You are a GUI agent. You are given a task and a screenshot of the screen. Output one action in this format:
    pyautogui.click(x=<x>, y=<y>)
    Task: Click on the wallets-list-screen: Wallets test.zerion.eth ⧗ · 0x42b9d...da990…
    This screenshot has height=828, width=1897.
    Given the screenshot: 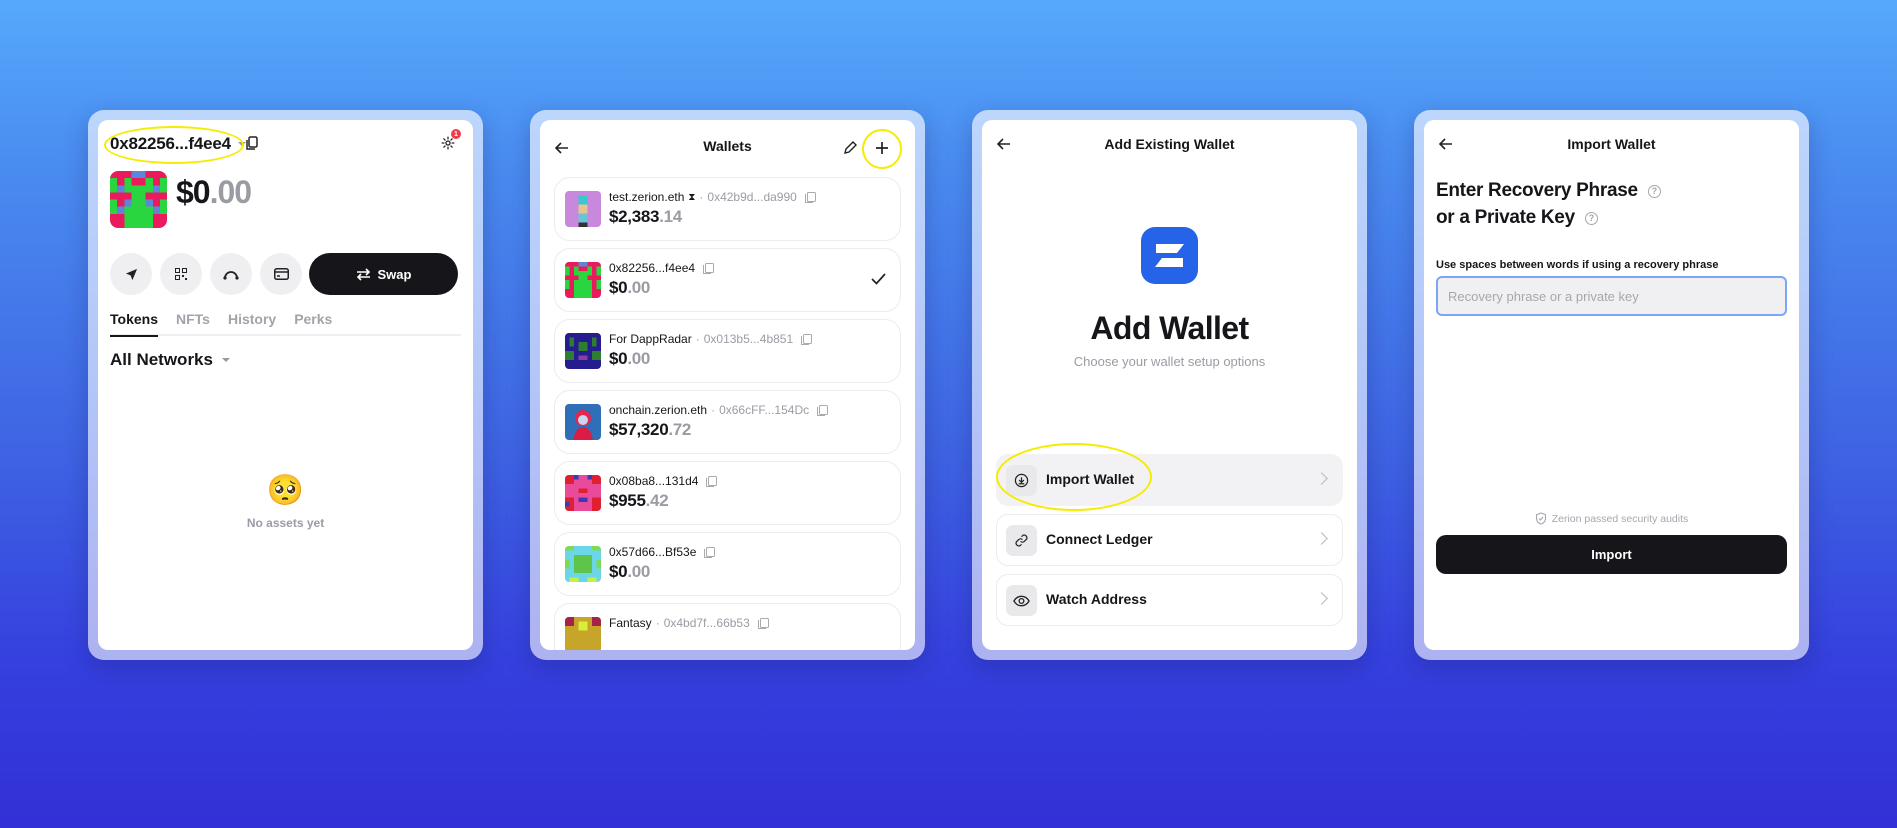 What is the action you would take?
    pyautogui.click(x=727, y=385)
    